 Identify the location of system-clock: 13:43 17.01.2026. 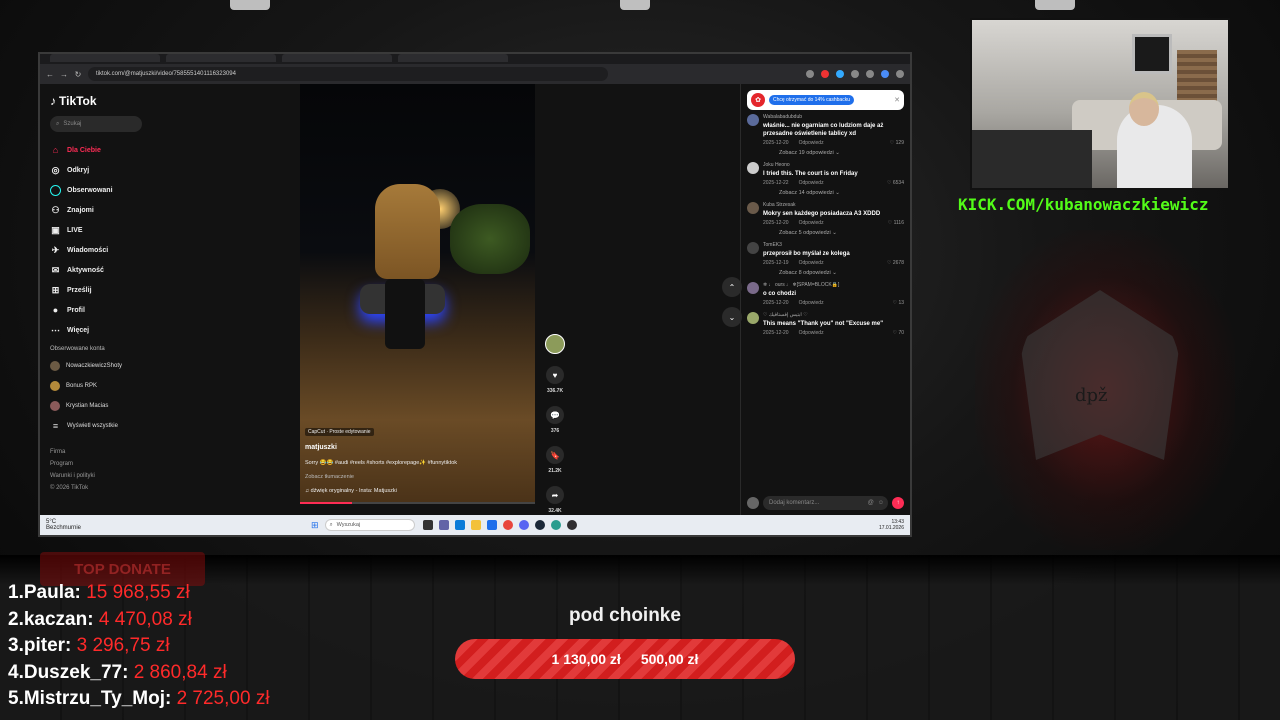
(891, 525).